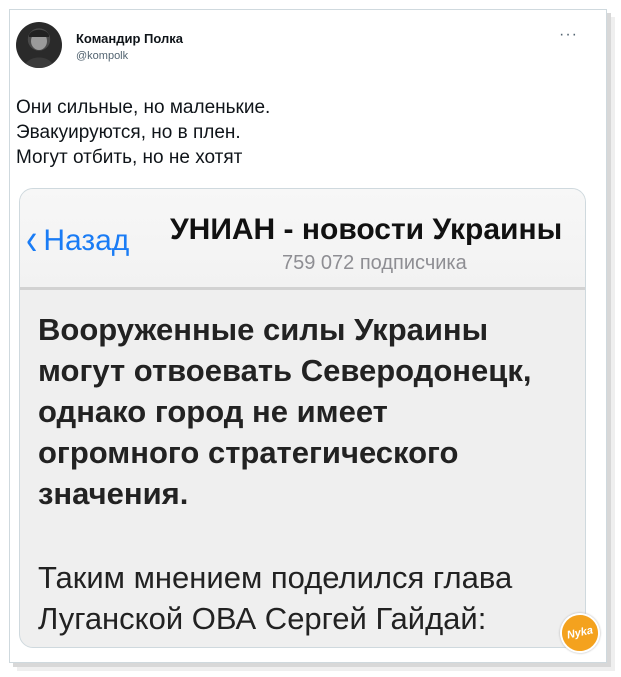  What do you see at coordinates (275, 577) in the screenshot?
I see `body-line: Таким мнением поделился глава` at bounding box center [275, 577].